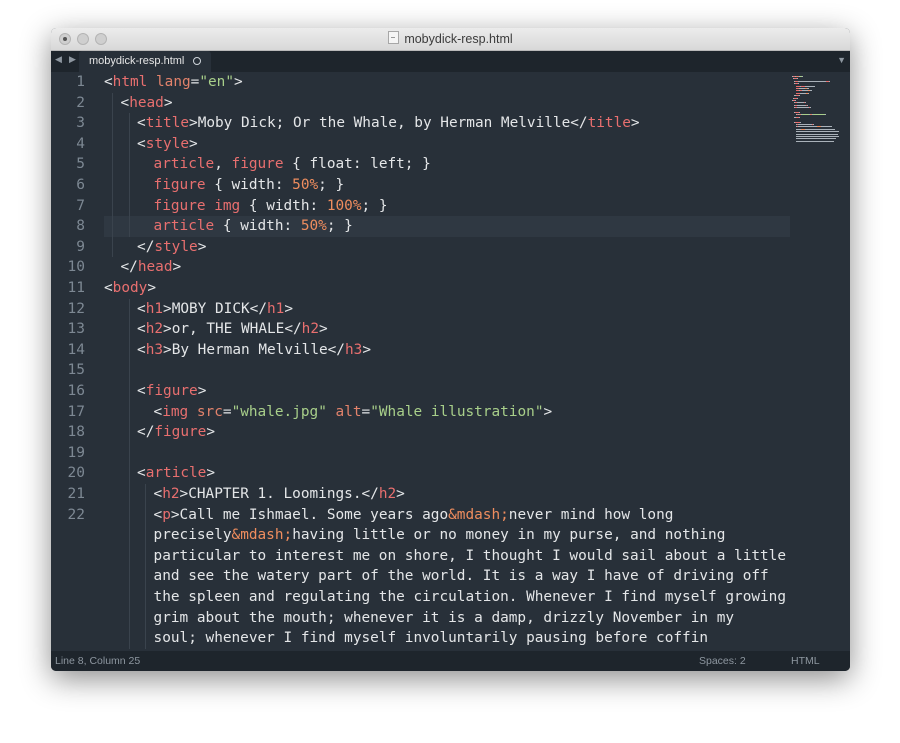  I want to click on tab-dropdown-icon: ▼, so click(841, 60).